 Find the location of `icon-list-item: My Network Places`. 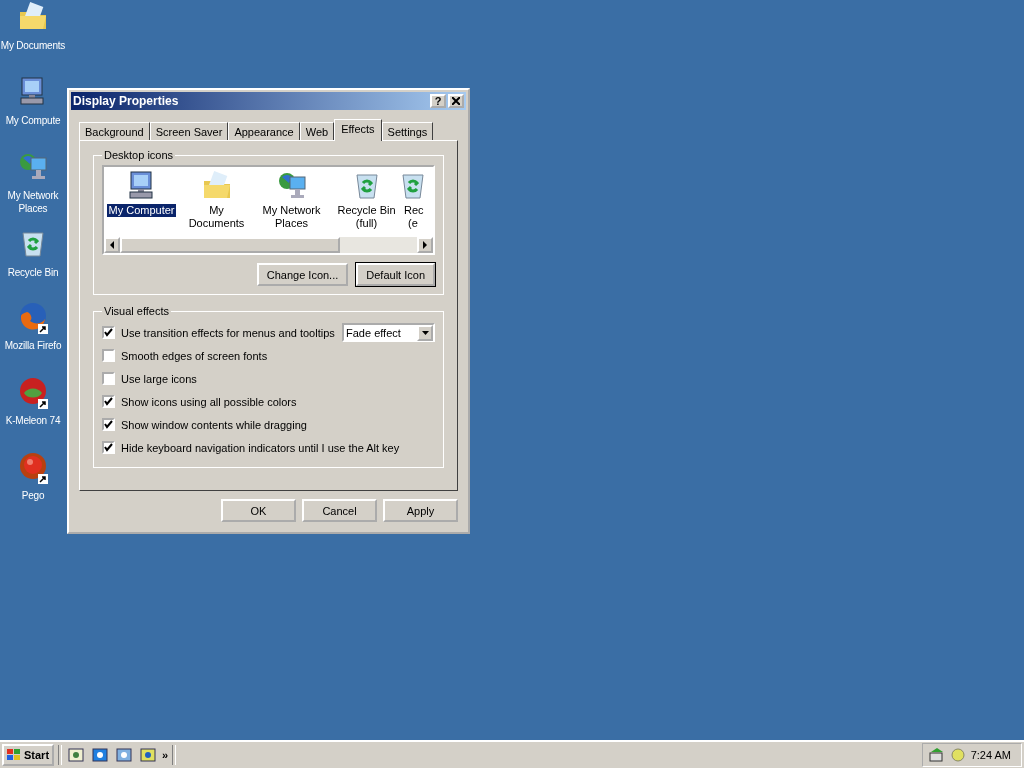

icon-list-item: My Network Places is located at coordinates (291, 203).